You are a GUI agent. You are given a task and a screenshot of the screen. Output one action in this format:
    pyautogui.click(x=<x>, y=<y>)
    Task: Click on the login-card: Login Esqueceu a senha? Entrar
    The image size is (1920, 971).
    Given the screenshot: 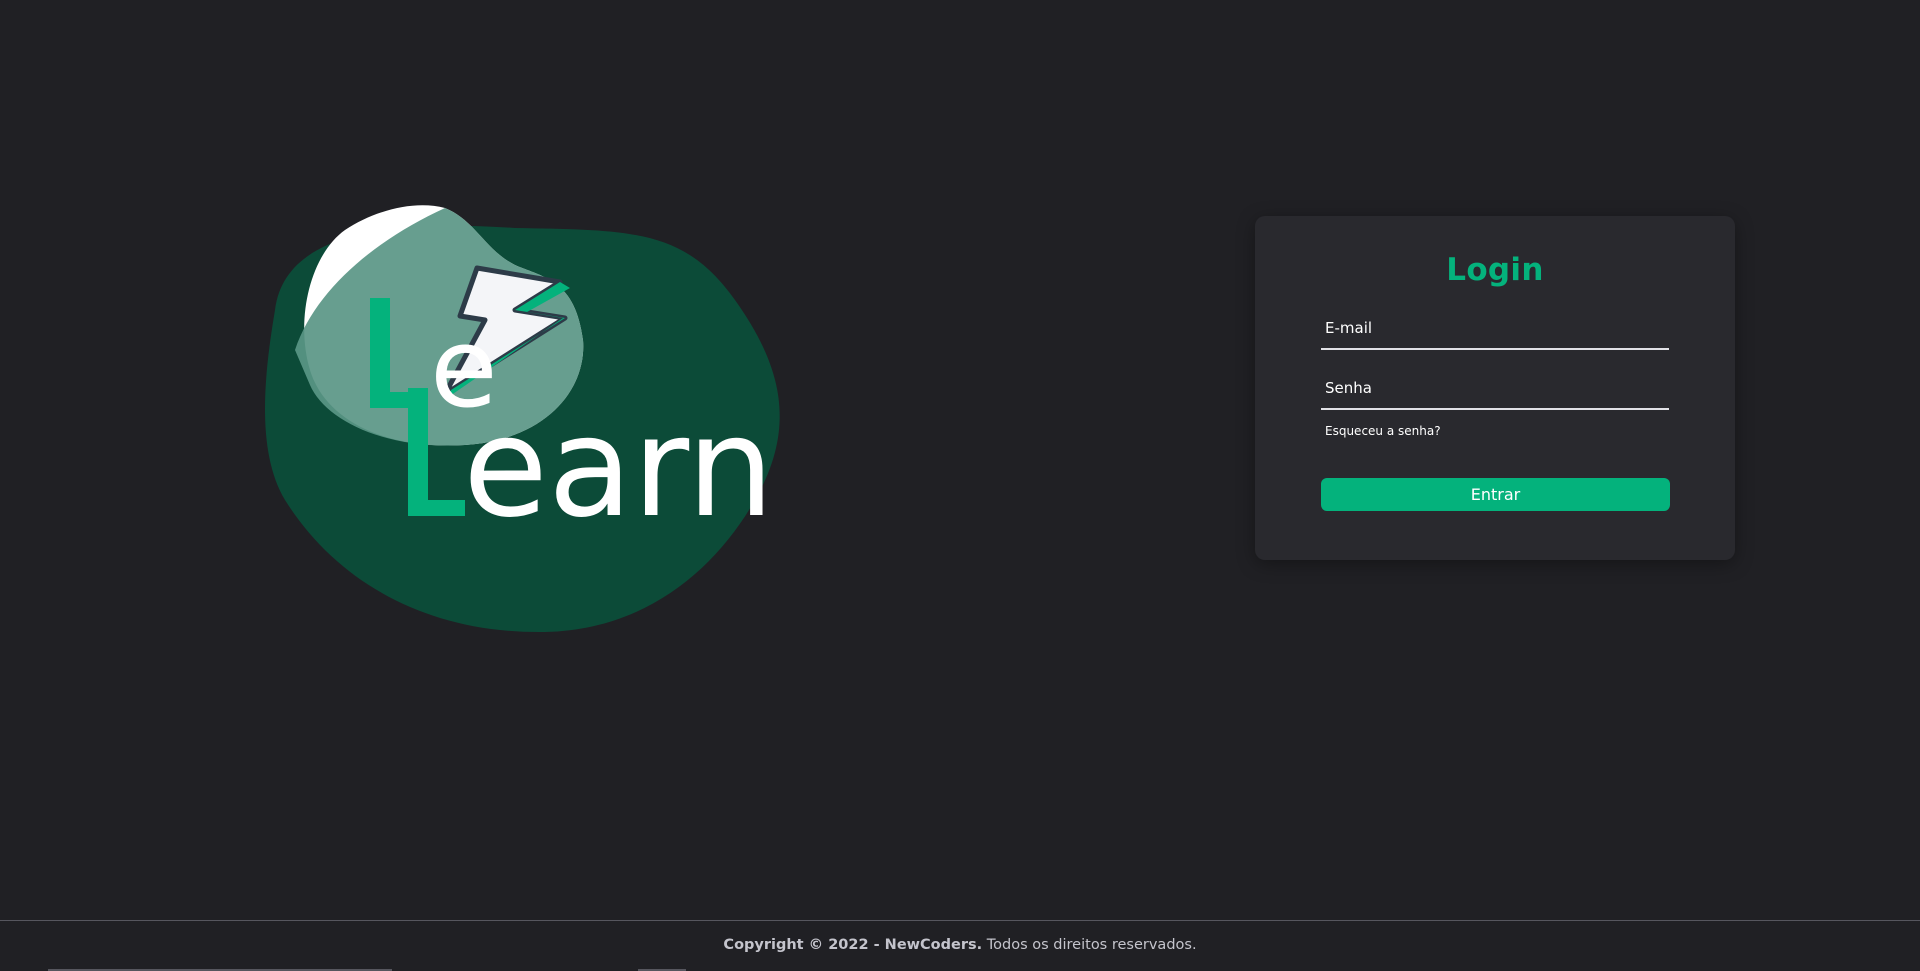 What is the action you would take?
    pyautogui.click(x=1495, y=388)
    